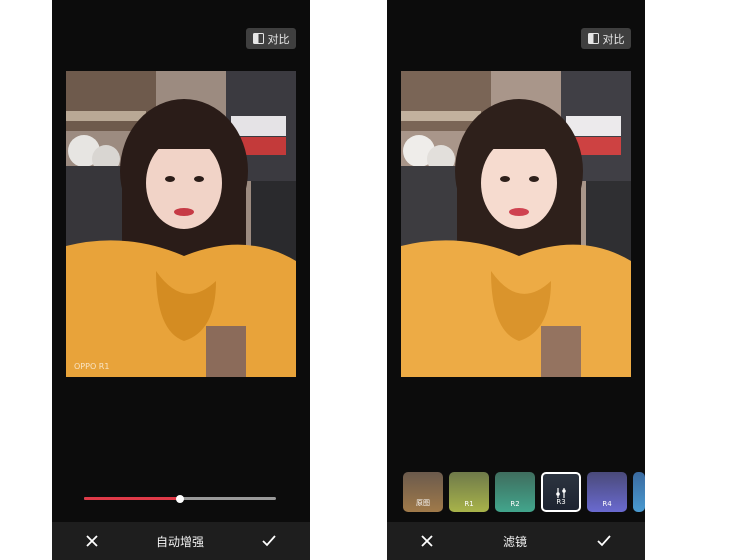 The image size is (750, 560). I want to click on filter-r3: R3, so click(561, 492).